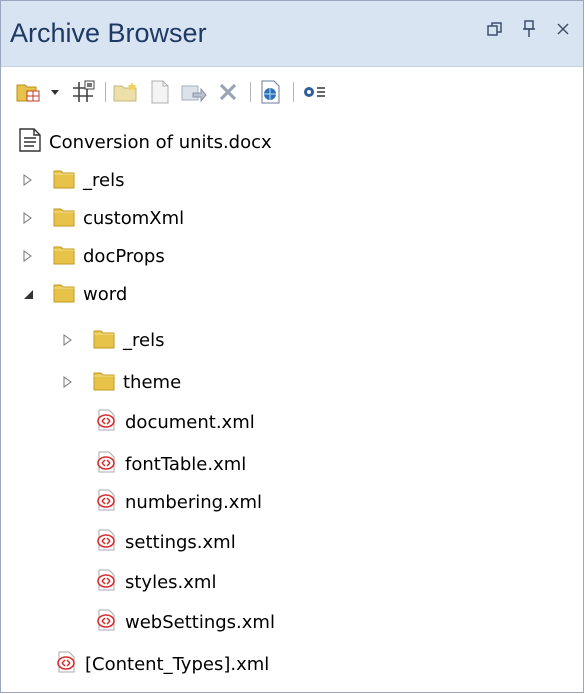 Image resolution: width=585 pixels, height=694 pixels. What do you see at coordinates (194, 92) in the screenshot?
I see `add-file-icon` at bounding box center [194, 92].